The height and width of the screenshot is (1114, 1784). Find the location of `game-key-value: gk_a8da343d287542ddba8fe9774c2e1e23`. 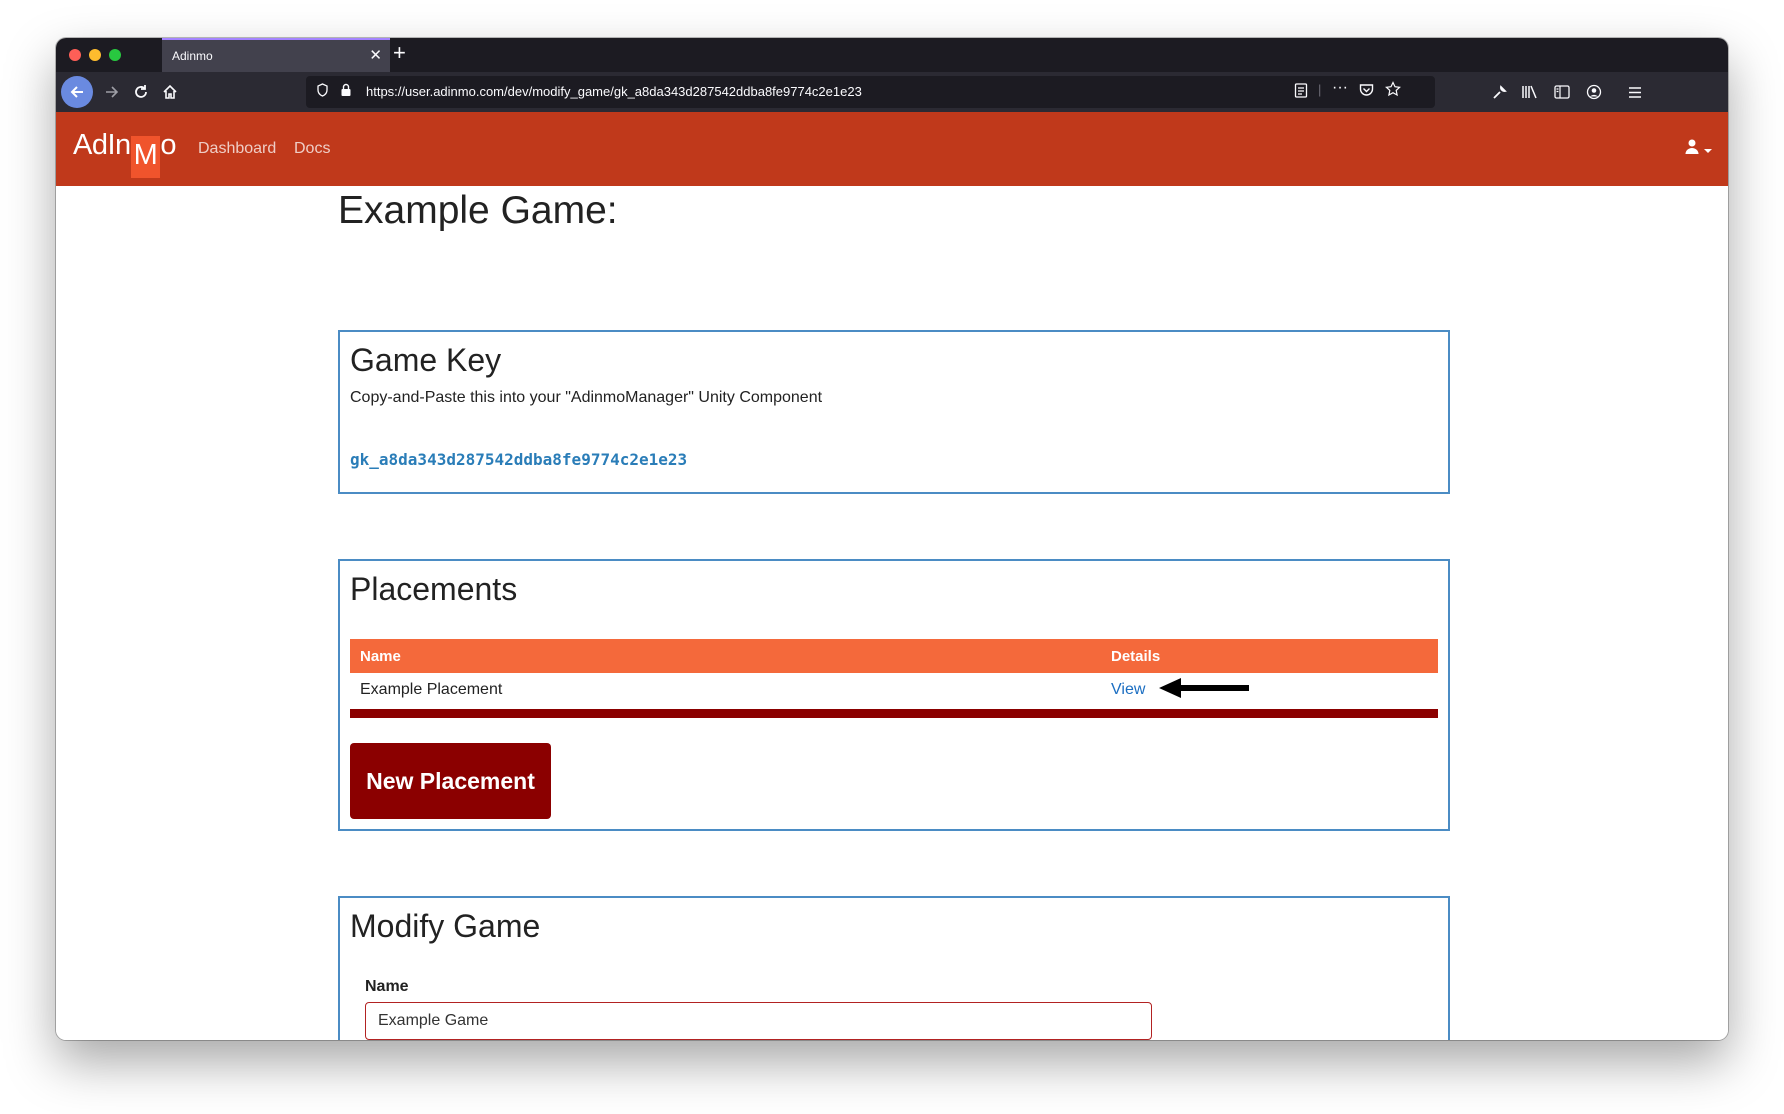

game-key-value: gk_a8da343d287542ddba8fe9774c2e1e23 is located at coordinates (518, 459).